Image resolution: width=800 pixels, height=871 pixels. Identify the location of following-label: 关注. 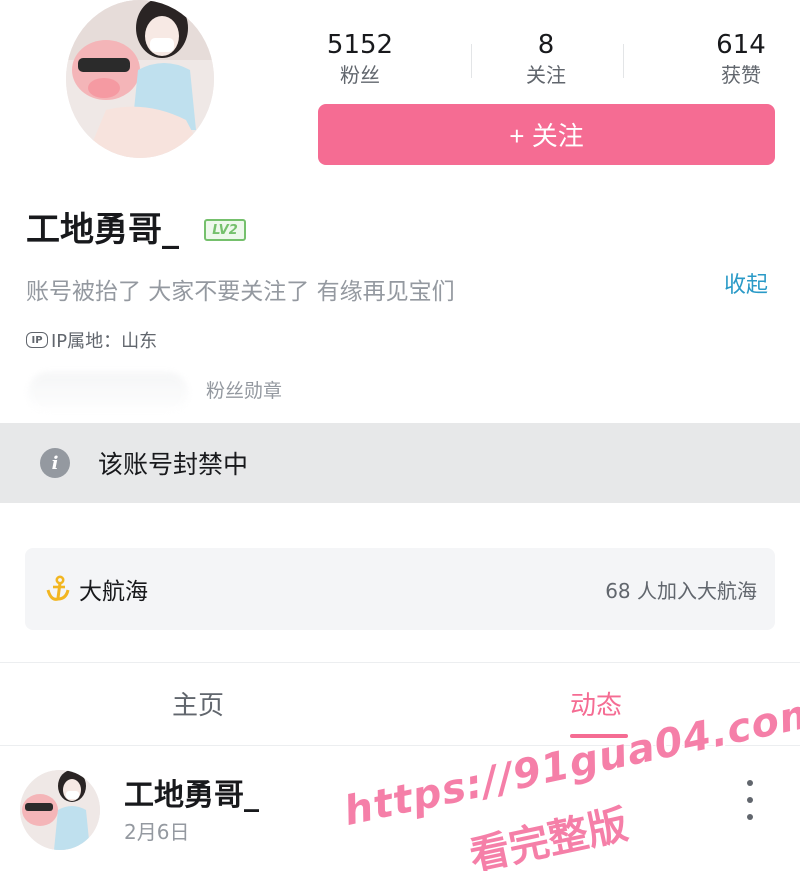
(546, 75).